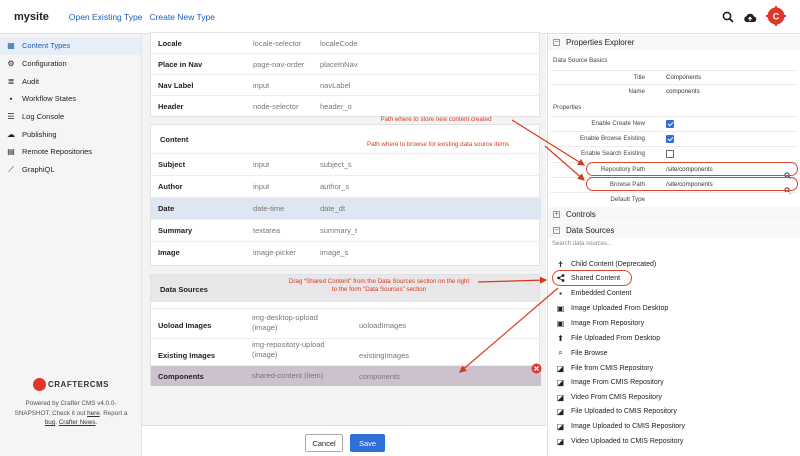  What do you see at coordinates (683, 77) in the screenshot?
I see `property-value: Components` at bounding box center [683, 77].